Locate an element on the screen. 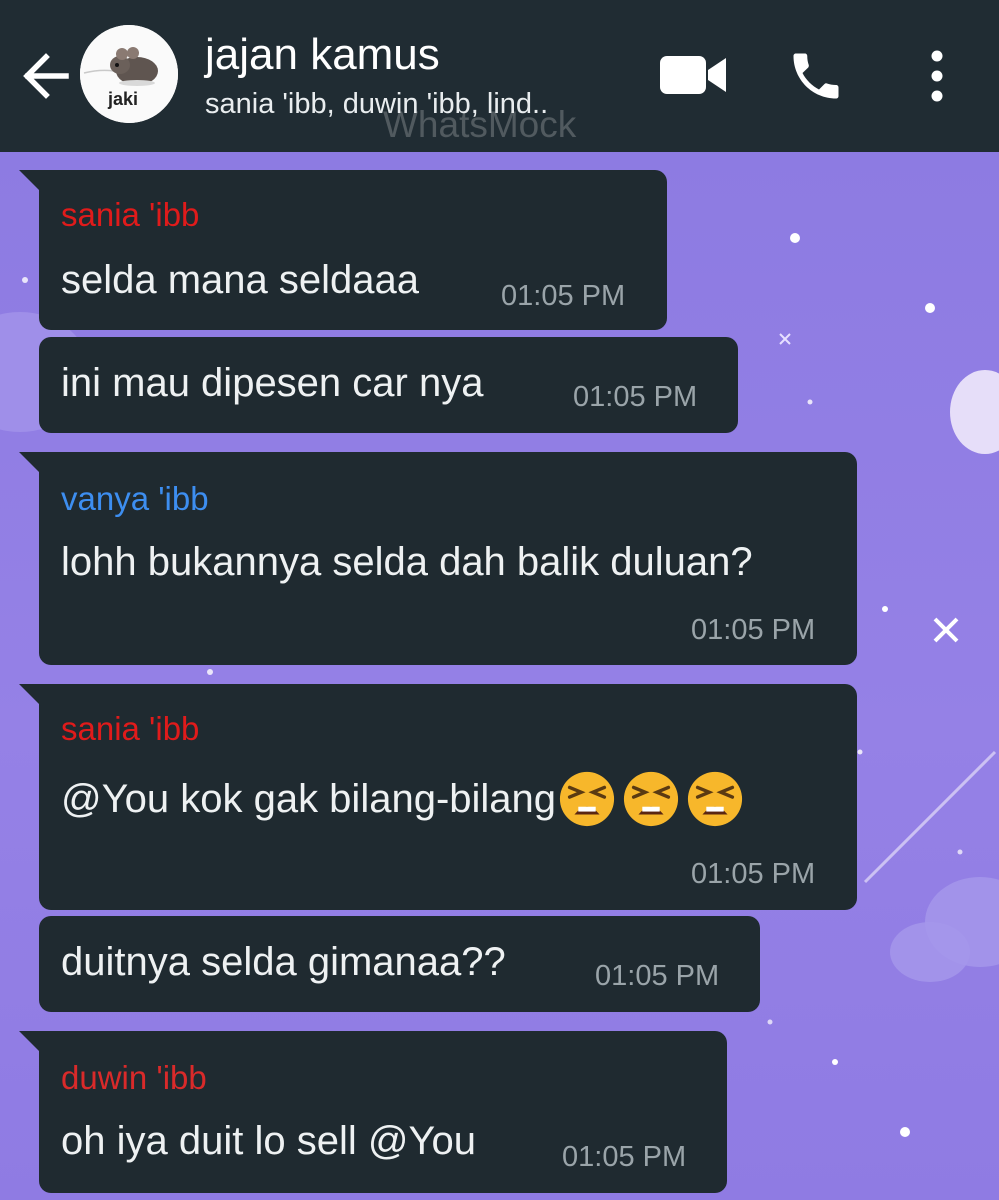 The height and width of the screenshot is (1200, 999). message-sender: duwin 'ibb is located at coordinates (134, 1078).